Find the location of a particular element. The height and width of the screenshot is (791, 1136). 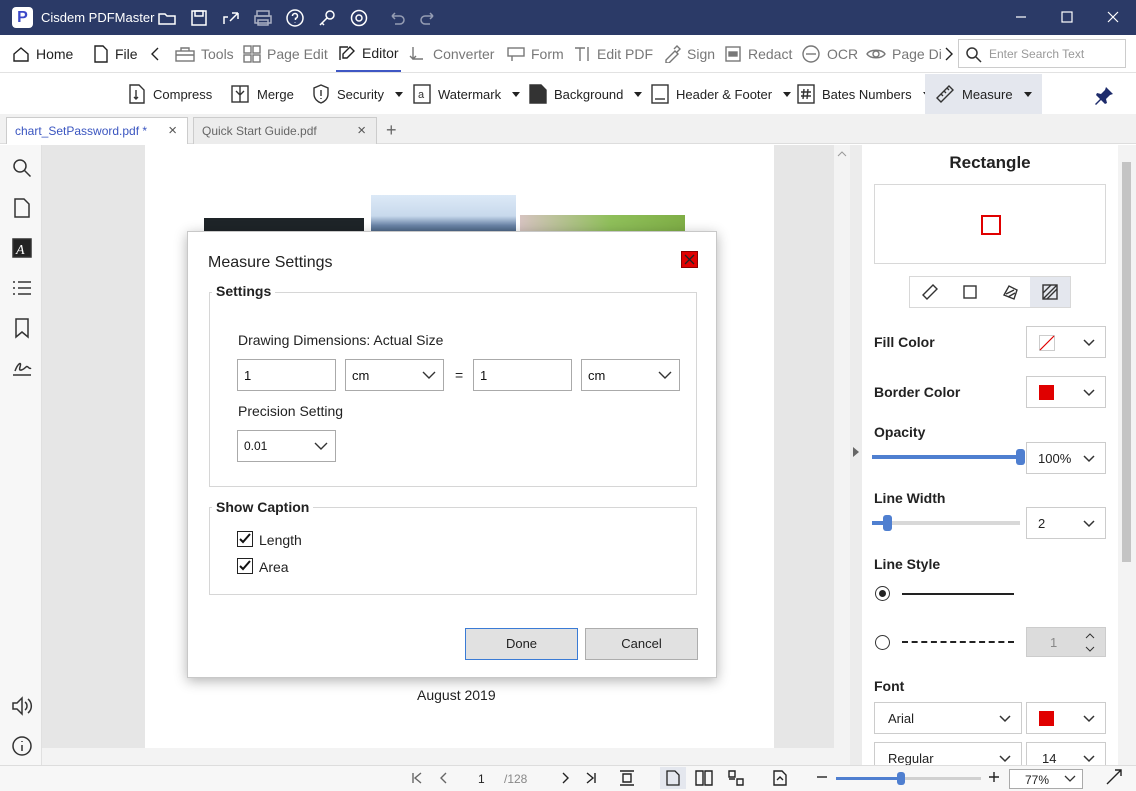

search-box is located at coordinates (1042, 53).